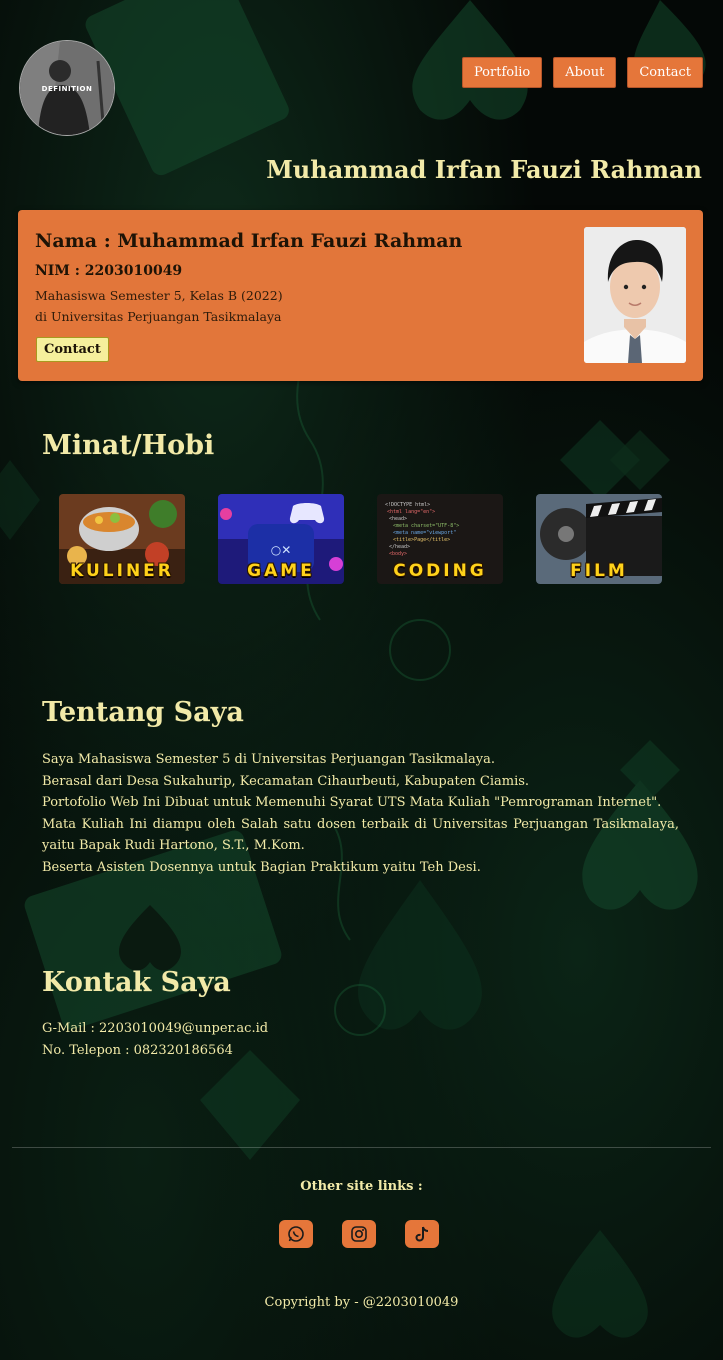  Describe the element at coordinates (136, 982) in the screenshot. I see `contact-heading: Kontak Saya` at that location.